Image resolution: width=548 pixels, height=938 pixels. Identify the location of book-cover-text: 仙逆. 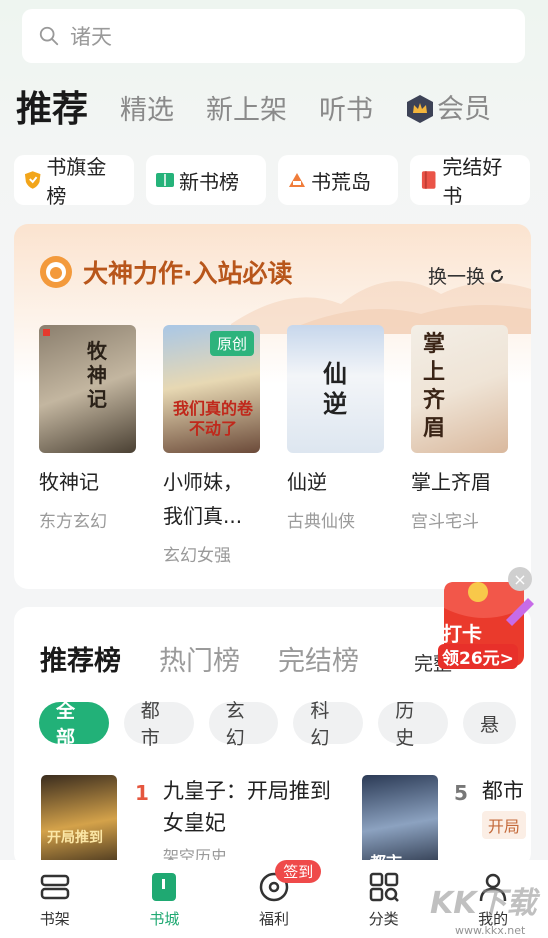
(335, 389).